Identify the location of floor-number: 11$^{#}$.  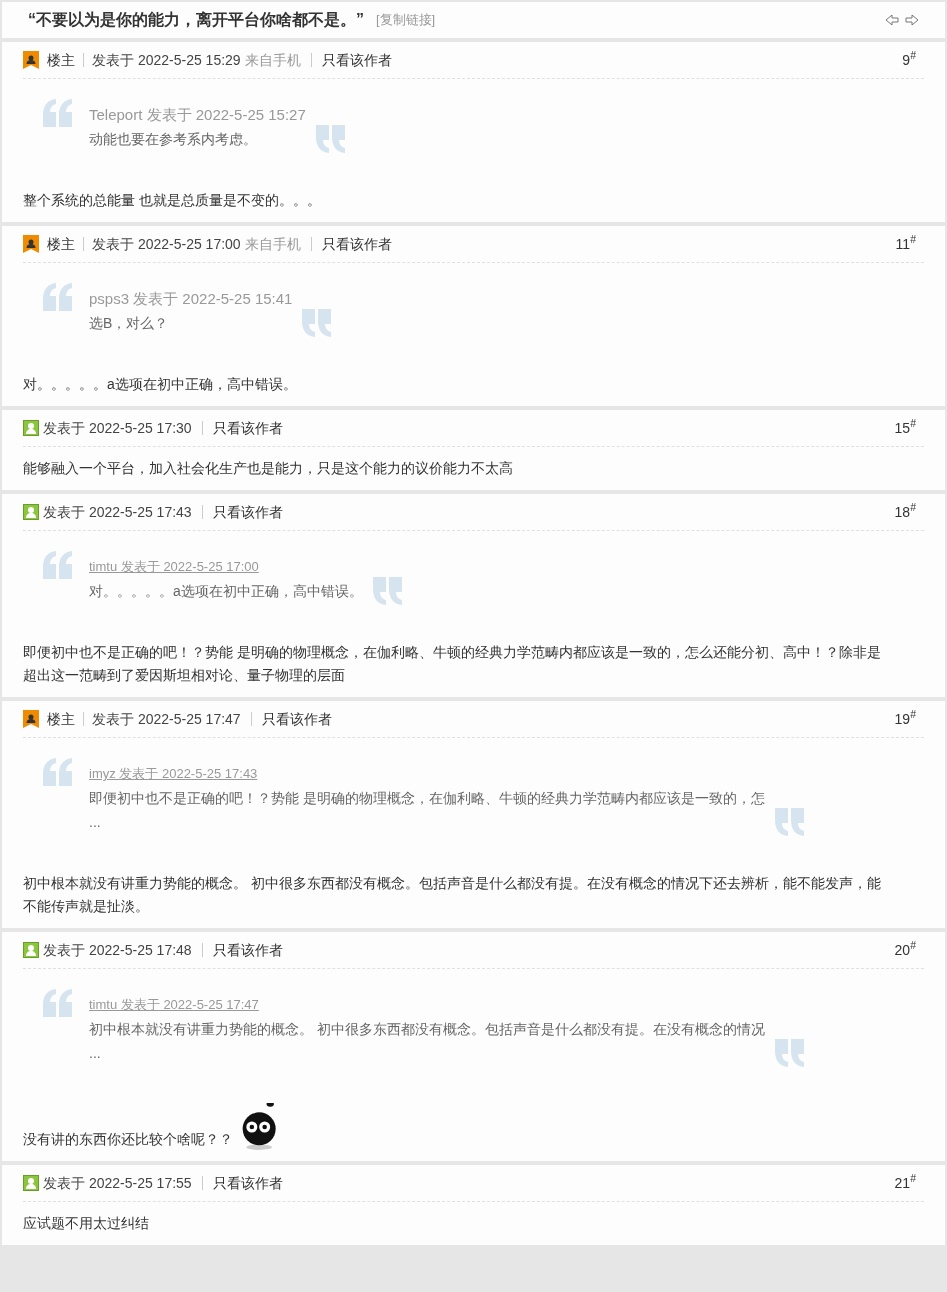
(905, 244).